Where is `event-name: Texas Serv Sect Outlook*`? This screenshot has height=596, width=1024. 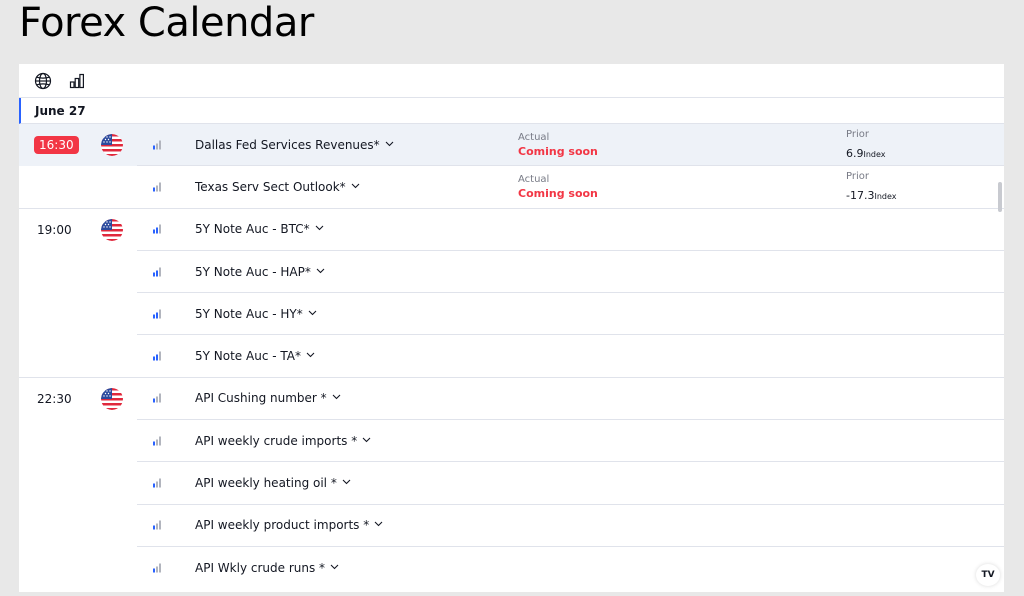
event-name: Texas Serv Sect Outlook* is located at coordinates (277, 187).